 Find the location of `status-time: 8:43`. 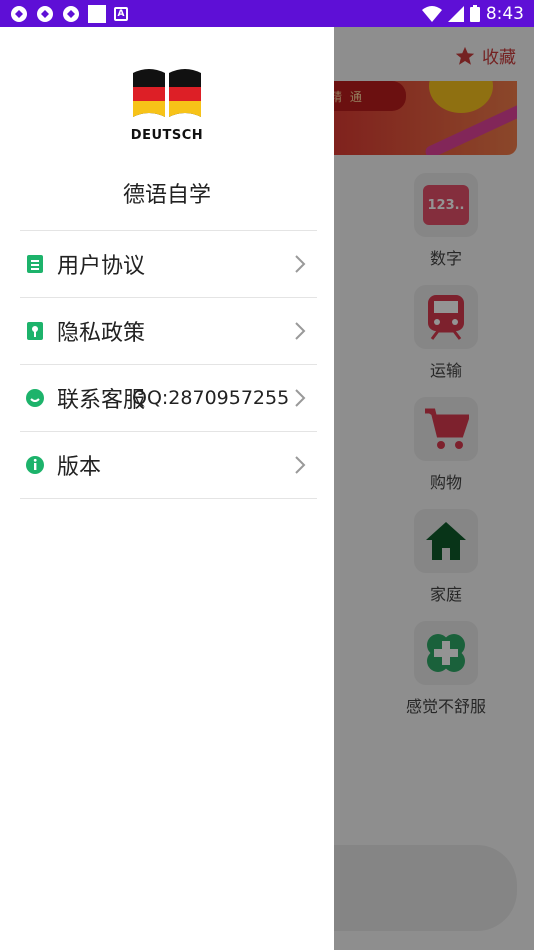

status-time: 8:43 is located at coordinates (504, 13).